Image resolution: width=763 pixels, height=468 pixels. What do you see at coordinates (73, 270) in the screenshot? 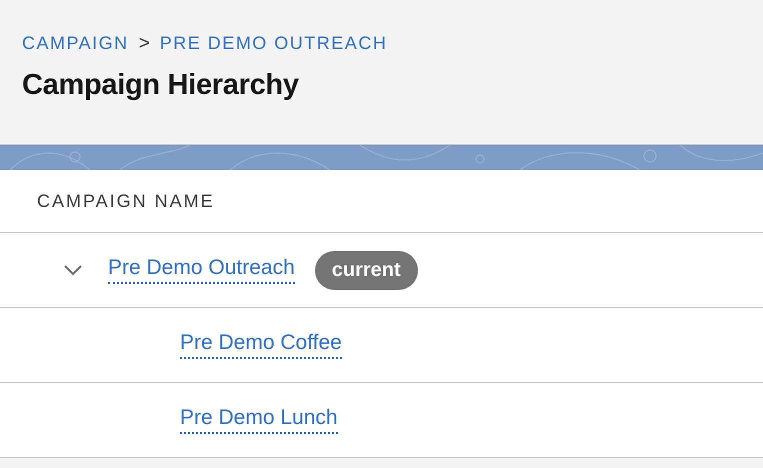
I see `chevron-down-icon` at bounding box center [73, 270].